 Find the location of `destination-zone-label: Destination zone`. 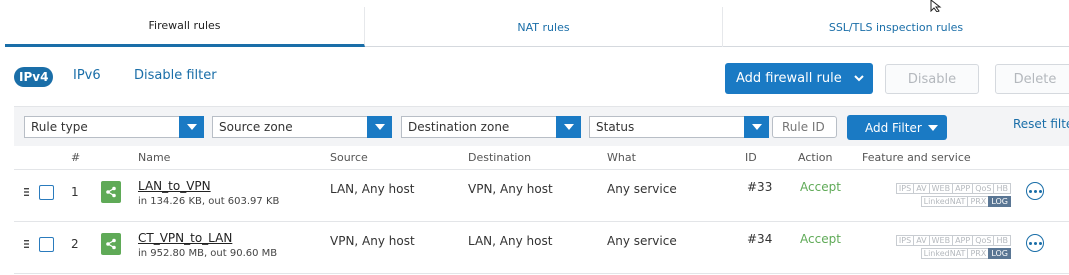

destination-zone-label: Destination zone is located at coordinates (459, 127).